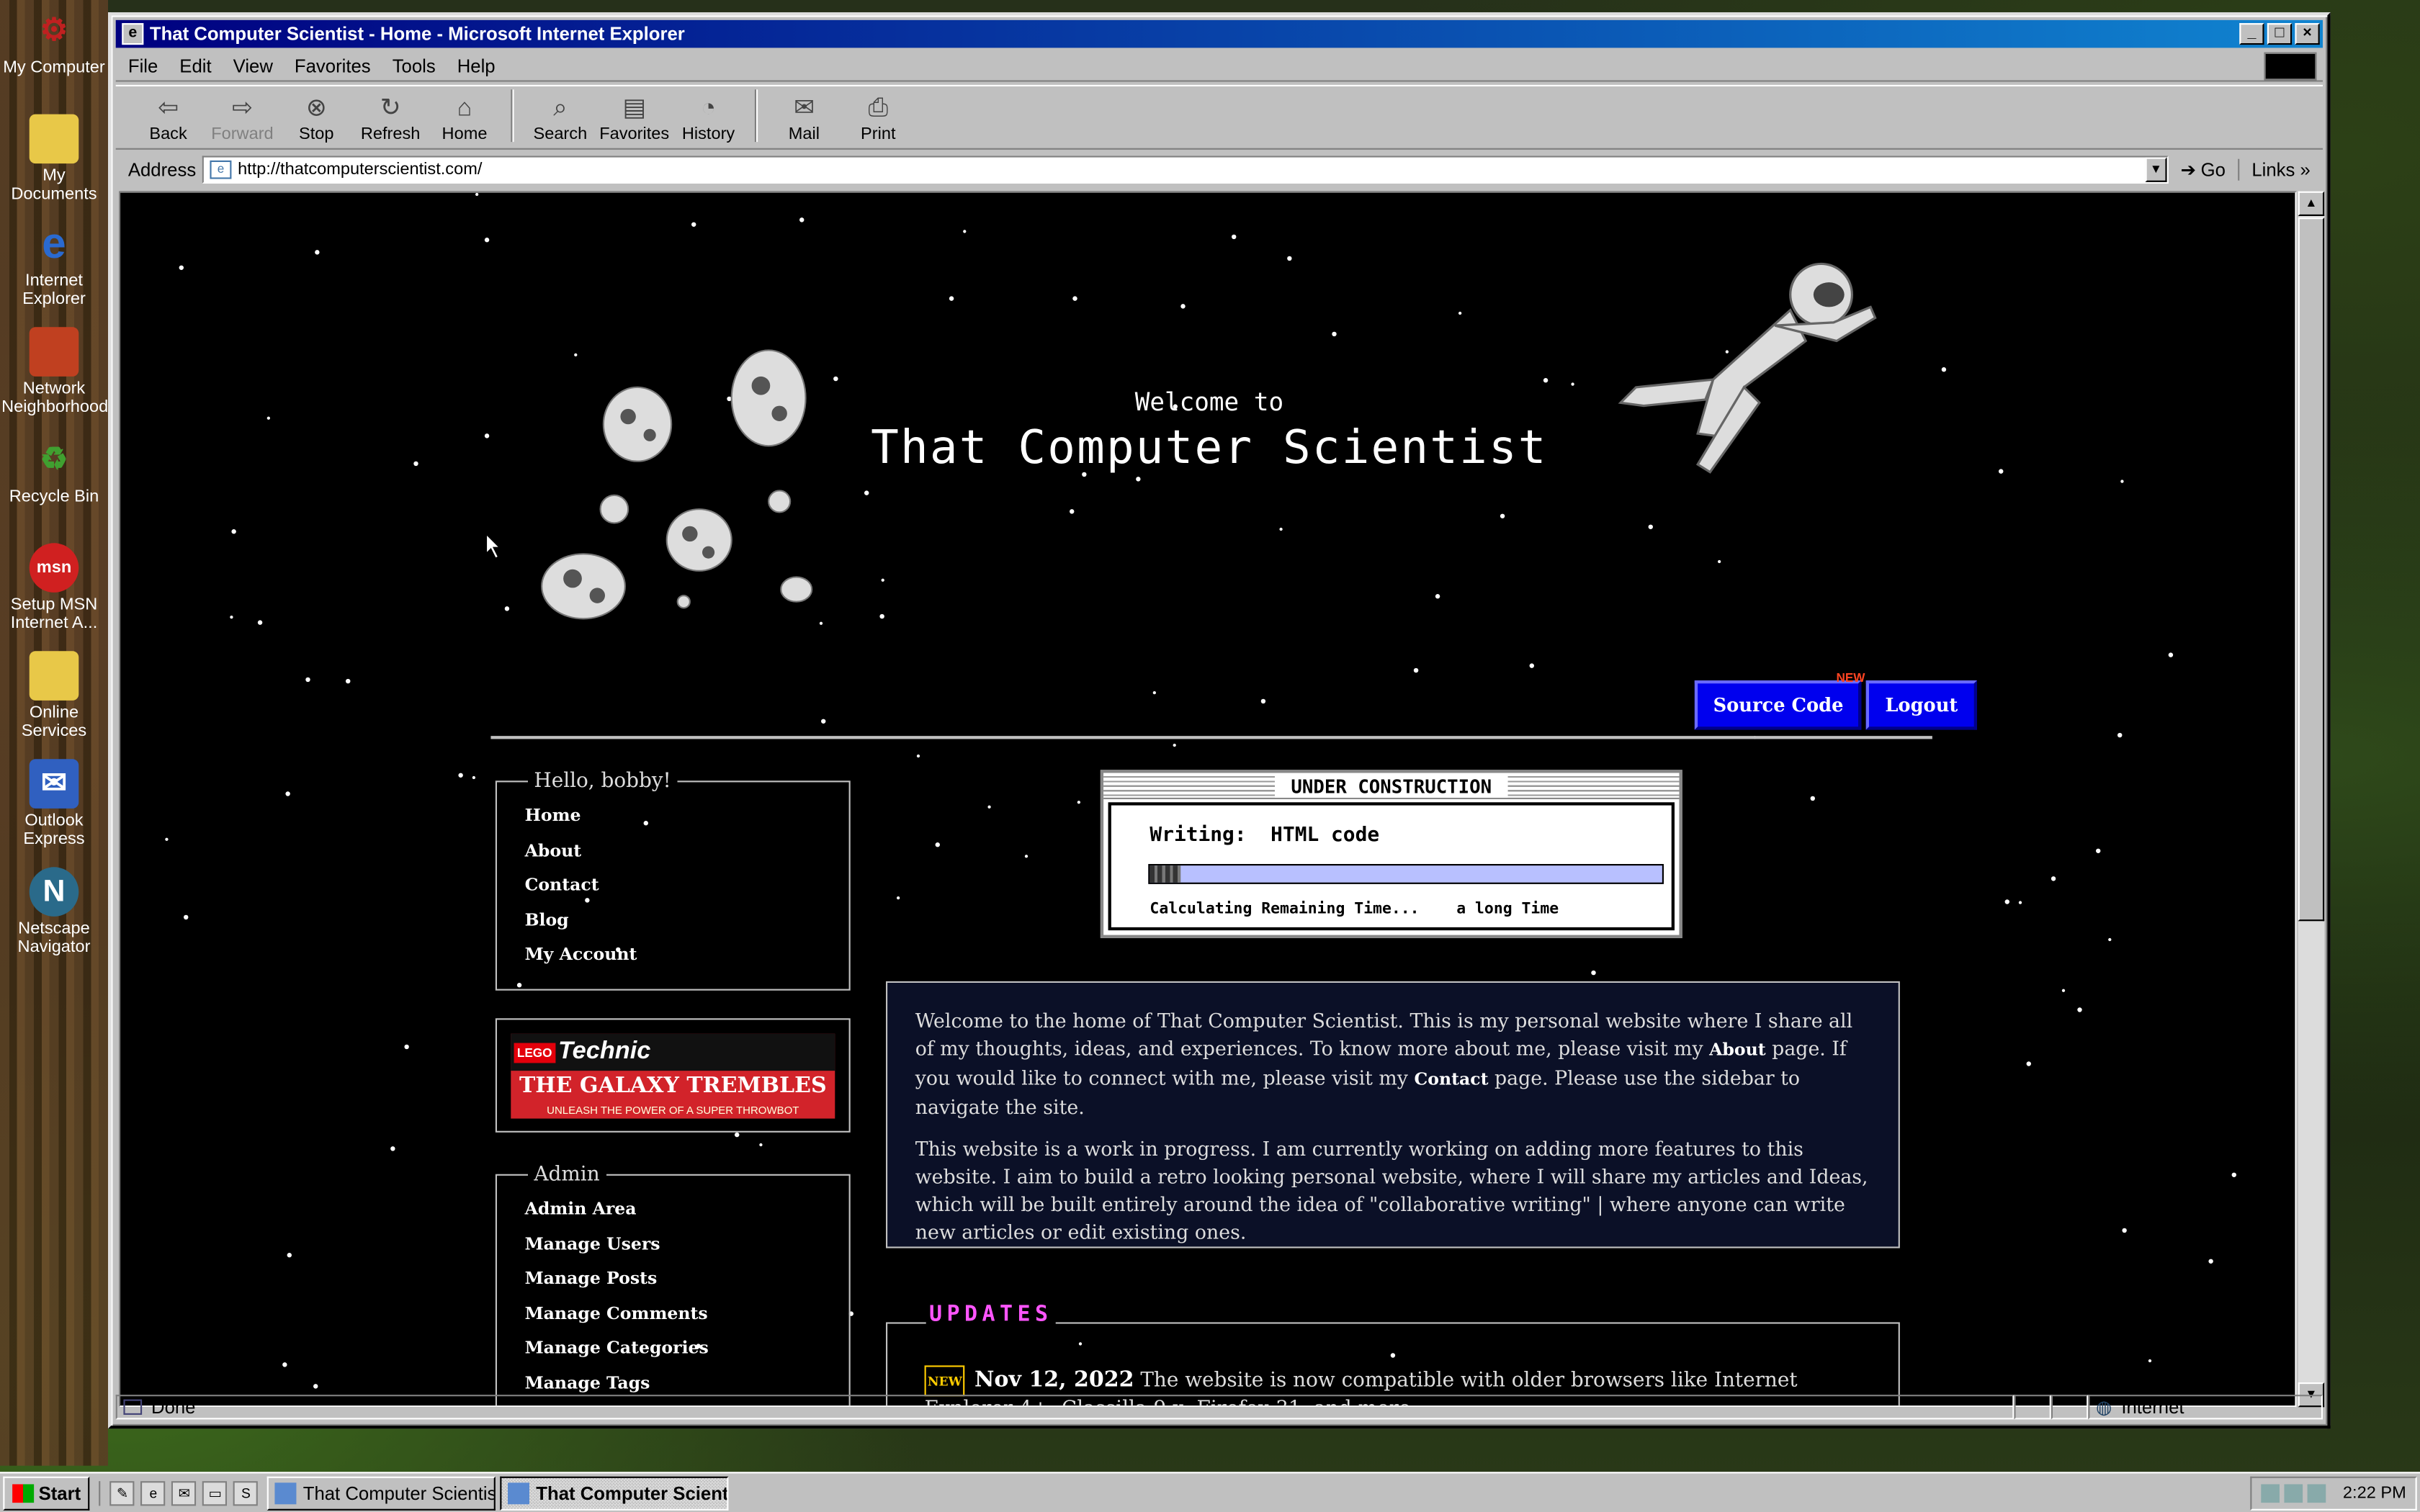 The width and height of the screenshot is (2420, 1512). I want to click on source-code-button: Source Code NEW, so click(1779, 700).